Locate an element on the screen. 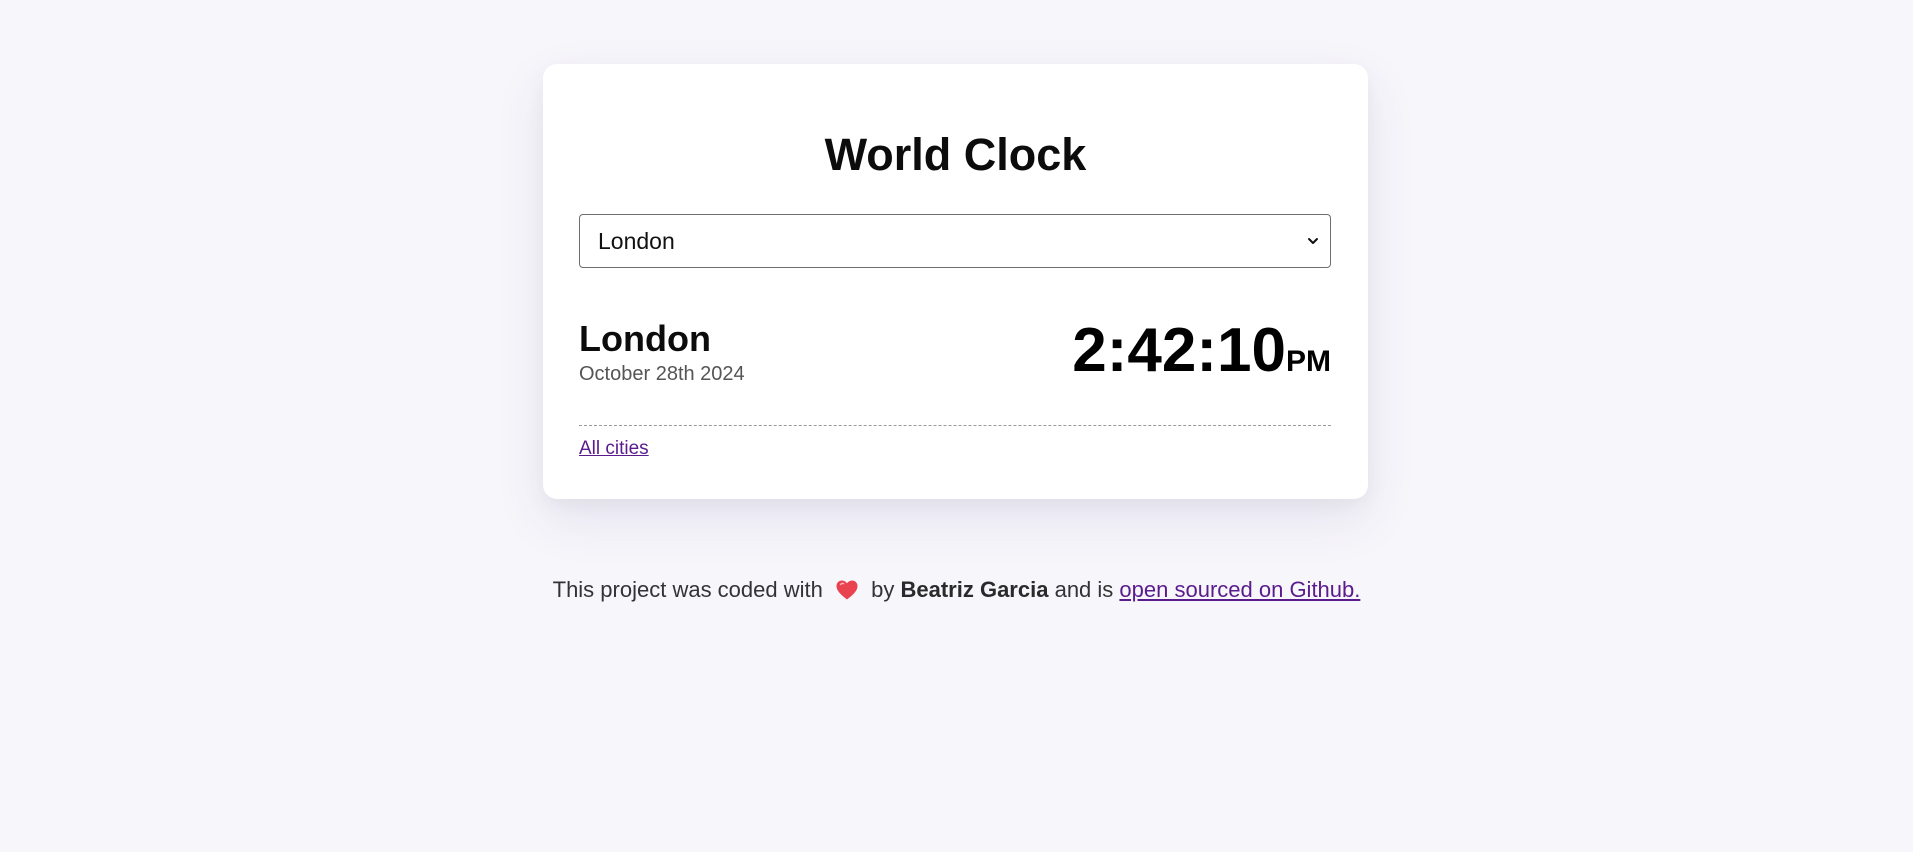 The width and height of the screenshot is (1913, 852). page-title: World Clock is located at coordinates (955, 154).